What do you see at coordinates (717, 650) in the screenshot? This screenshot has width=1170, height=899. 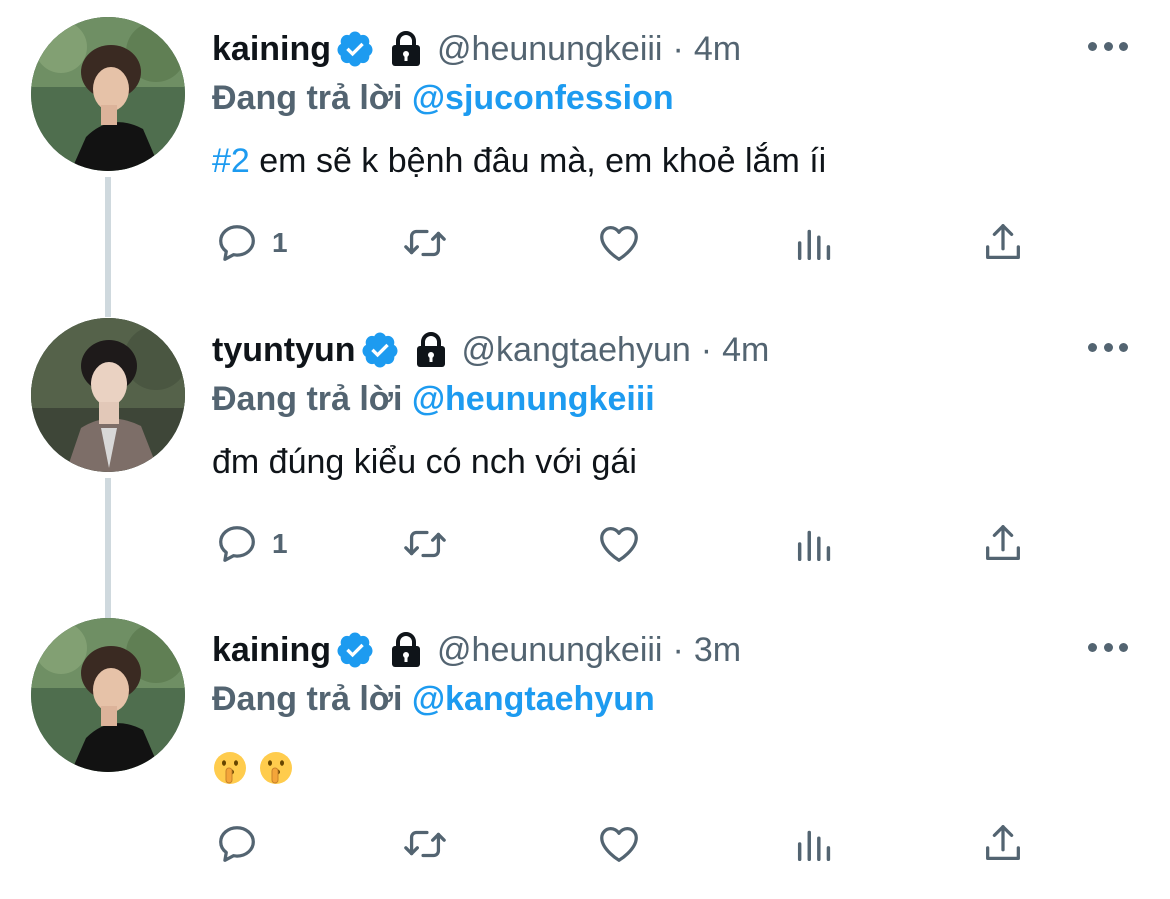 I see `timestamp: 3m` at bounding box center [717, 650].